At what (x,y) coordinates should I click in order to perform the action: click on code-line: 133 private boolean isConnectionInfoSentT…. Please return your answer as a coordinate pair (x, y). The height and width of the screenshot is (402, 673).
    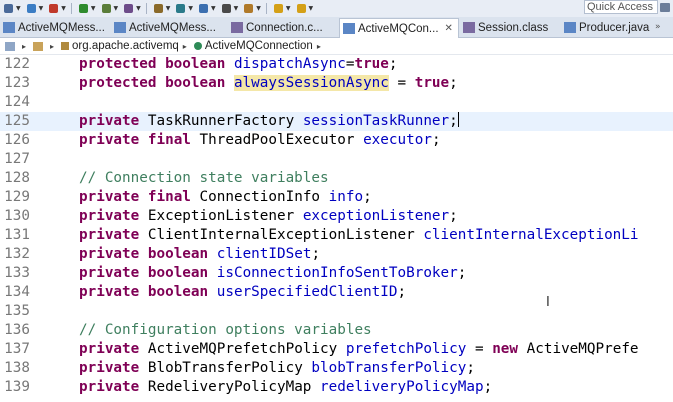
    Looking at the image, I should click on (336, 273).